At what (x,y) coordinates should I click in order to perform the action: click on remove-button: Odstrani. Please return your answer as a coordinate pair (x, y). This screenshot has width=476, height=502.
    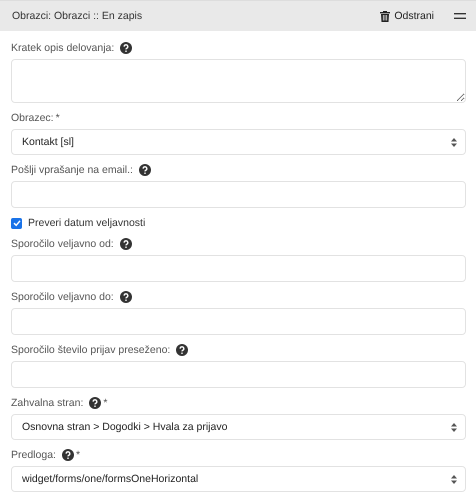
    Looking at the image, I should click on (407, 16).